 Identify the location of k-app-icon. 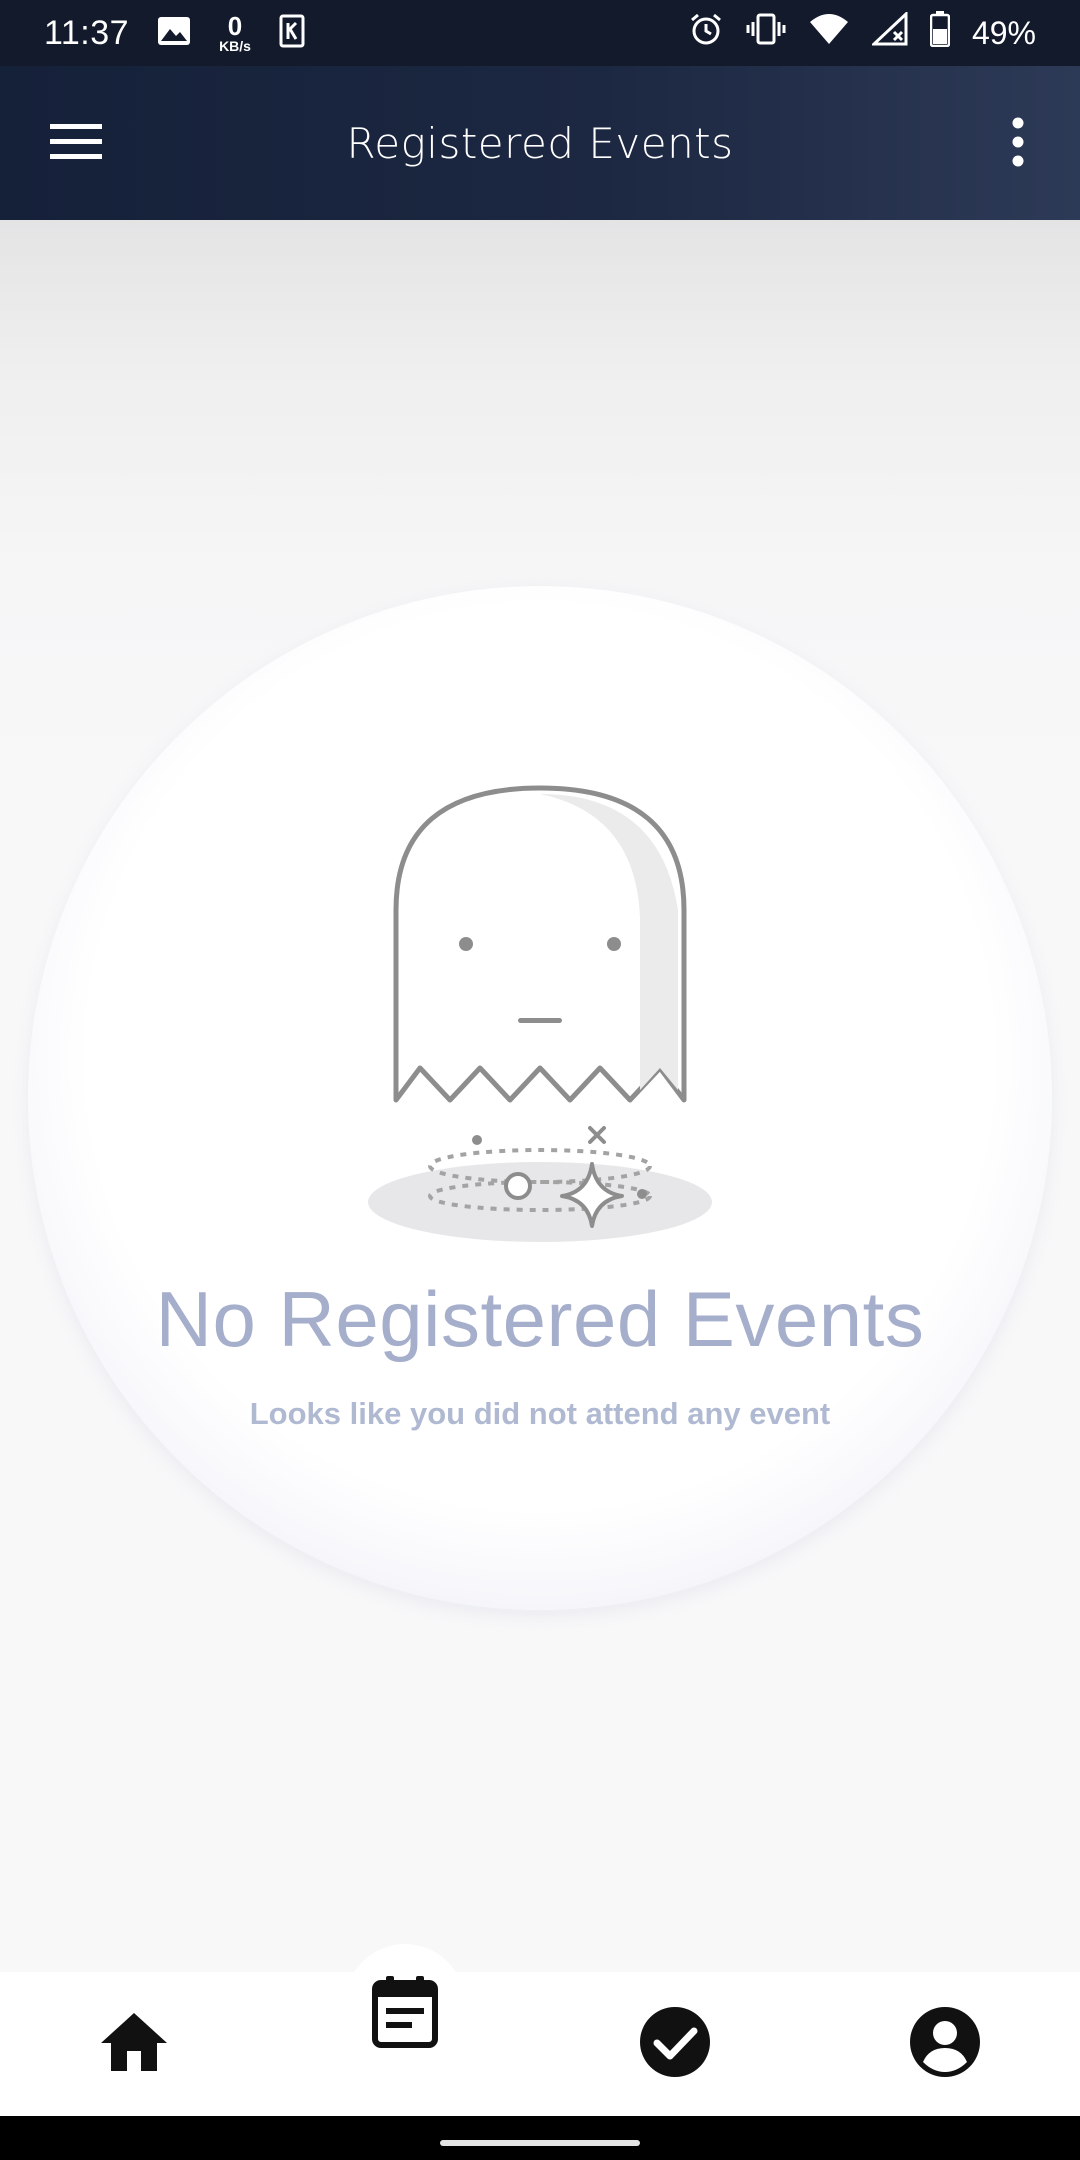
(292, 33).